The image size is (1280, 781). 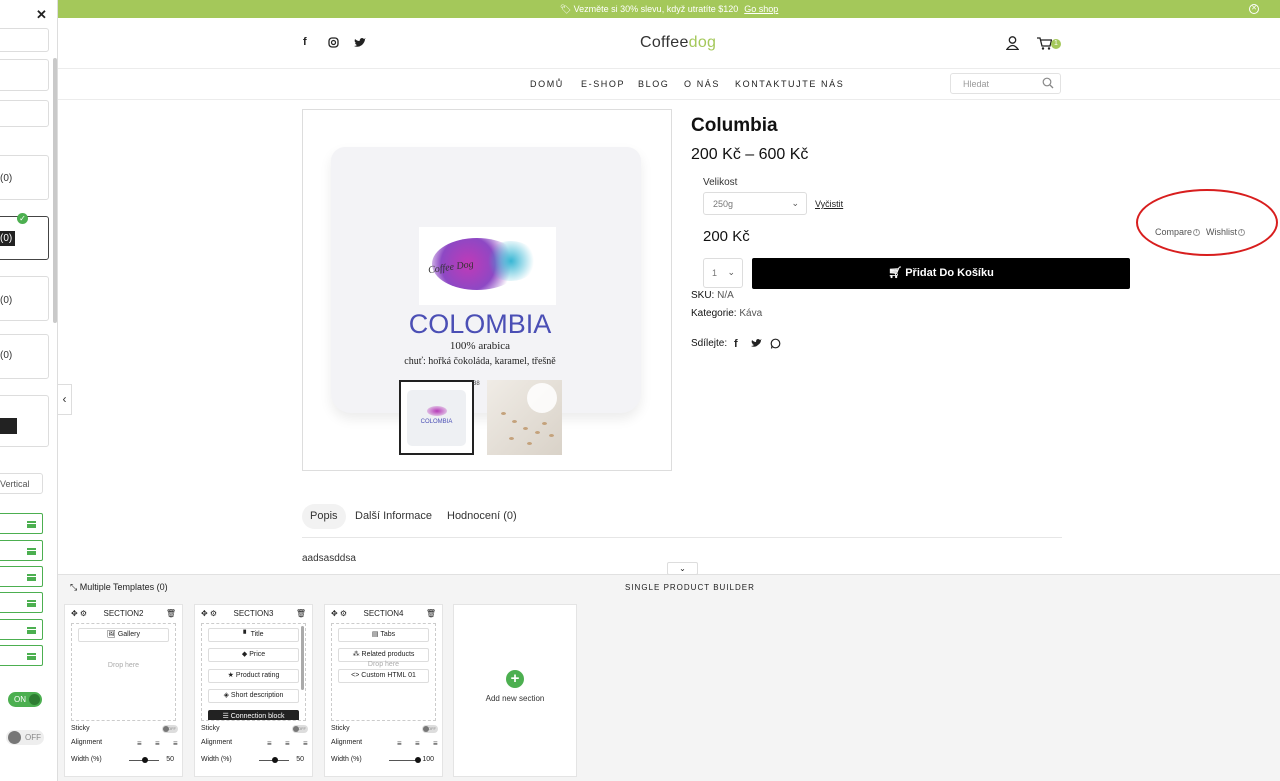 I want to click on nav-item-blog: BLOG, so click(x=653, y=84).